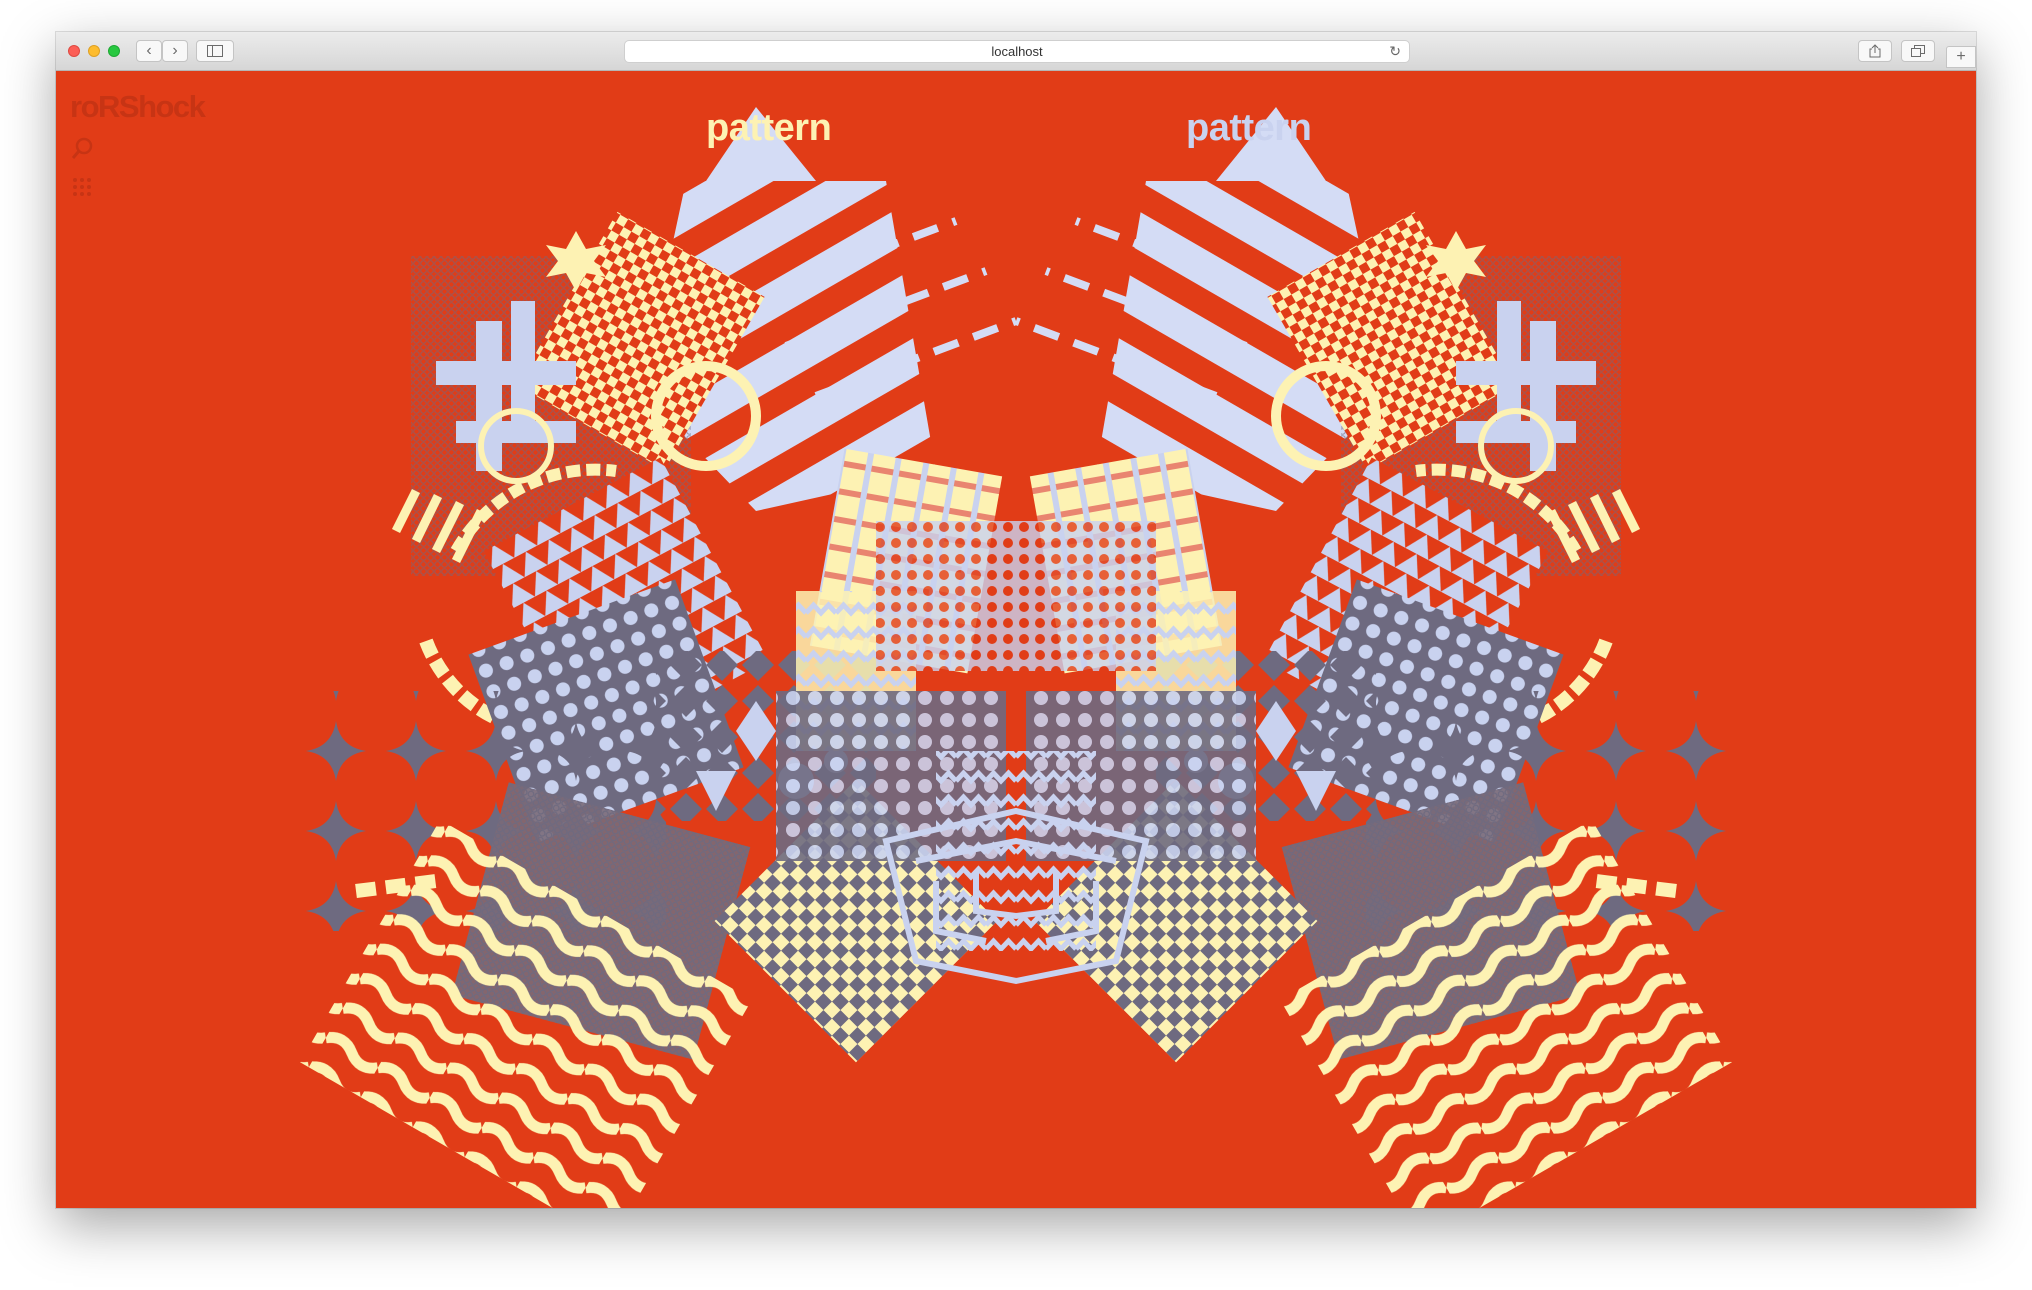  I want to click on close-window-button, so click(74, 51).